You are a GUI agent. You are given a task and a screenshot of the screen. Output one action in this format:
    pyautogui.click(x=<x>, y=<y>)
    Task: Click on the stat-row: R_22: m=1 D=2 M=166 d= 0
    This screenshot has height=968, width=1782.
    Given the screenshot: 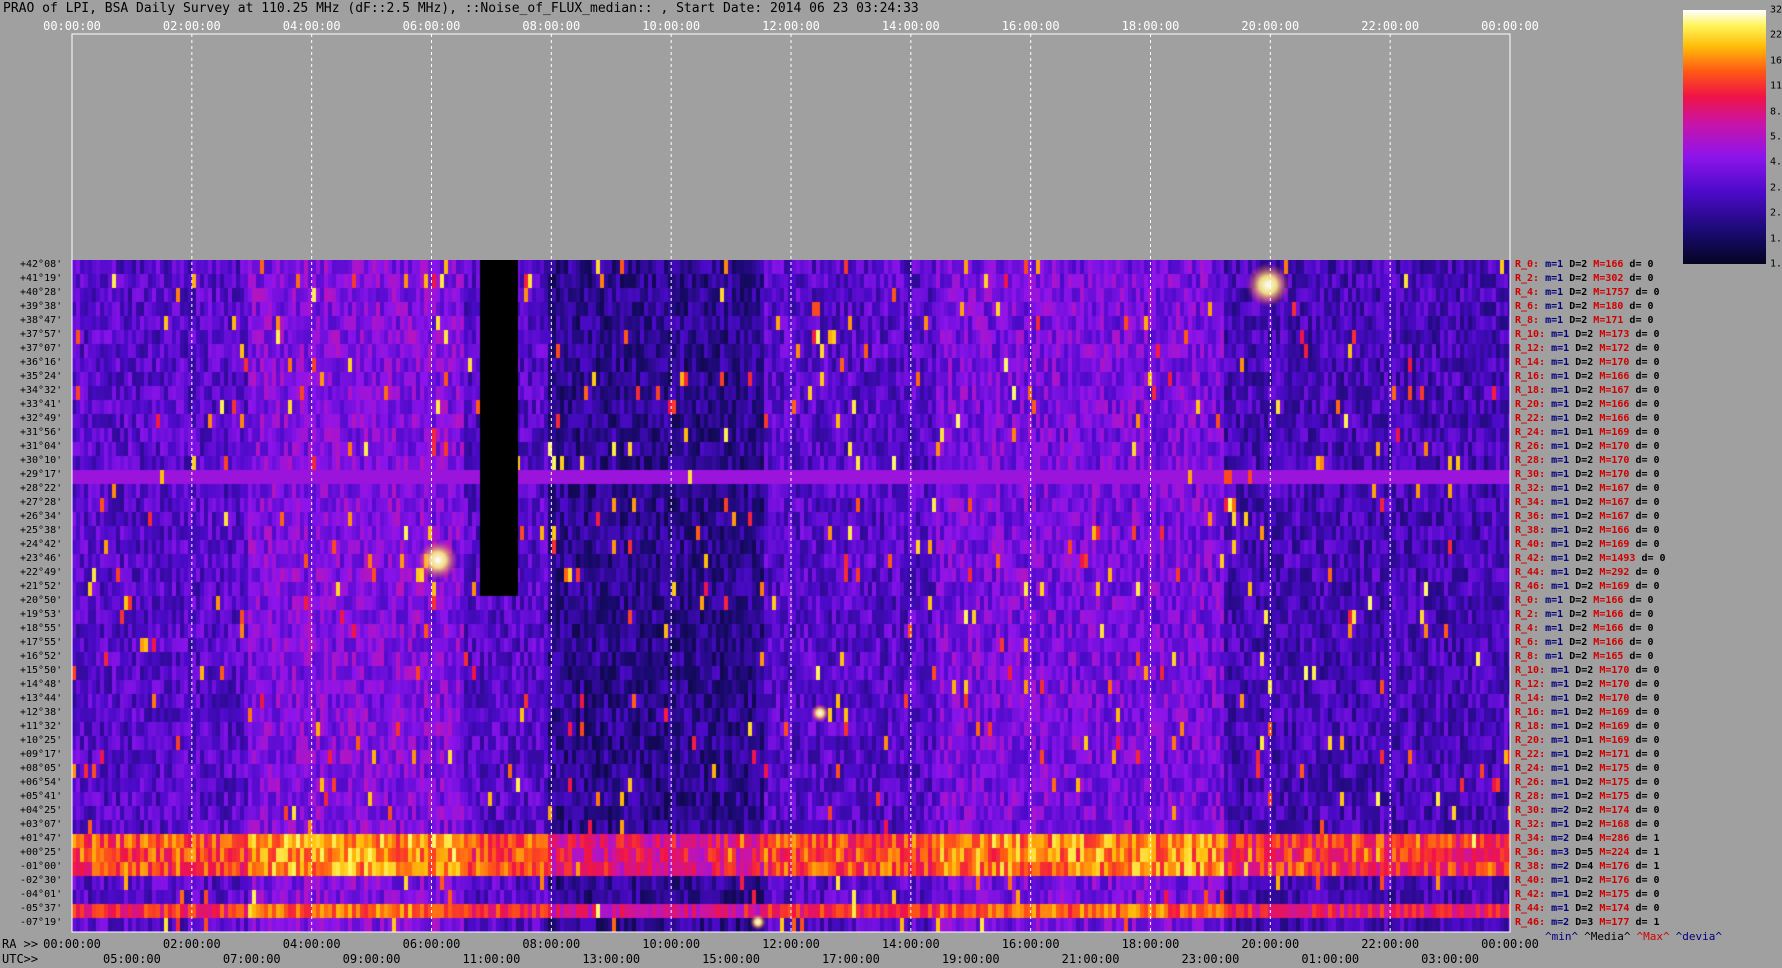 What is the action you would take?
    pyautogui.click(x=1587, y=419)
    